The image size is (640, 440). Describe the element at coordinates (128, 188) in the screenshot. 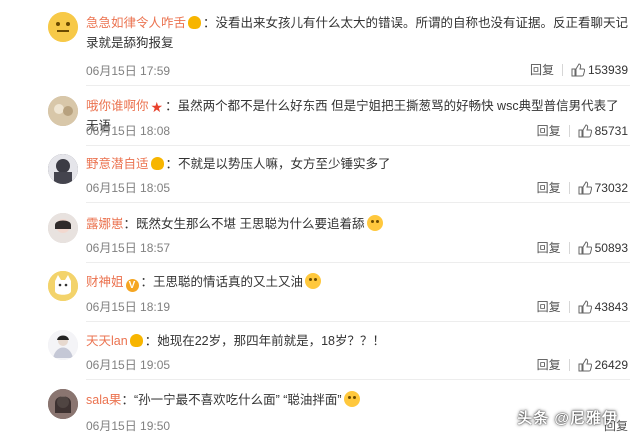

I see `comment-time: 06月15日 18:05` at that location.